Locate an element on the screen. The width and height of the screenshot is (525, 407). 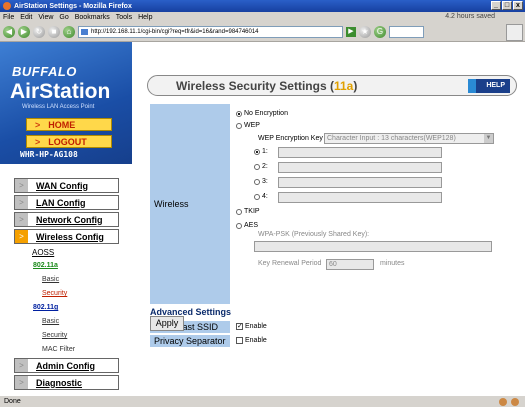
minimize-button: _ is located at coordinates (496, 5).